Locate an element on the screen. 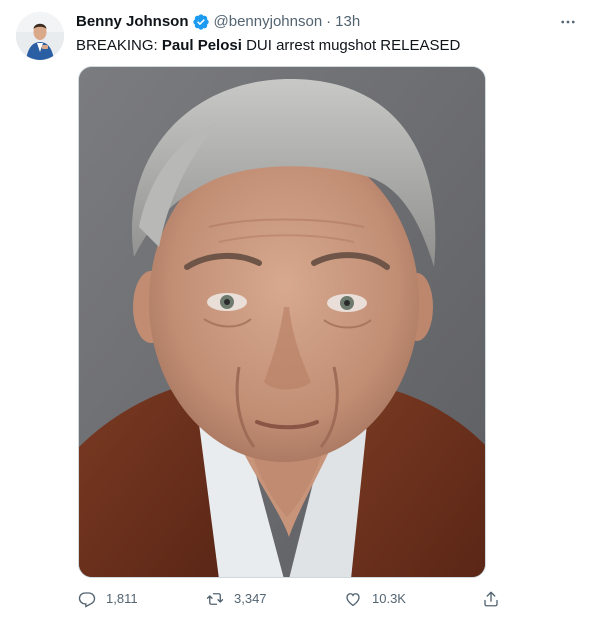 This screenshot has width=598, height=622. like-button: 10.3K is located at coordinates (375, 599).